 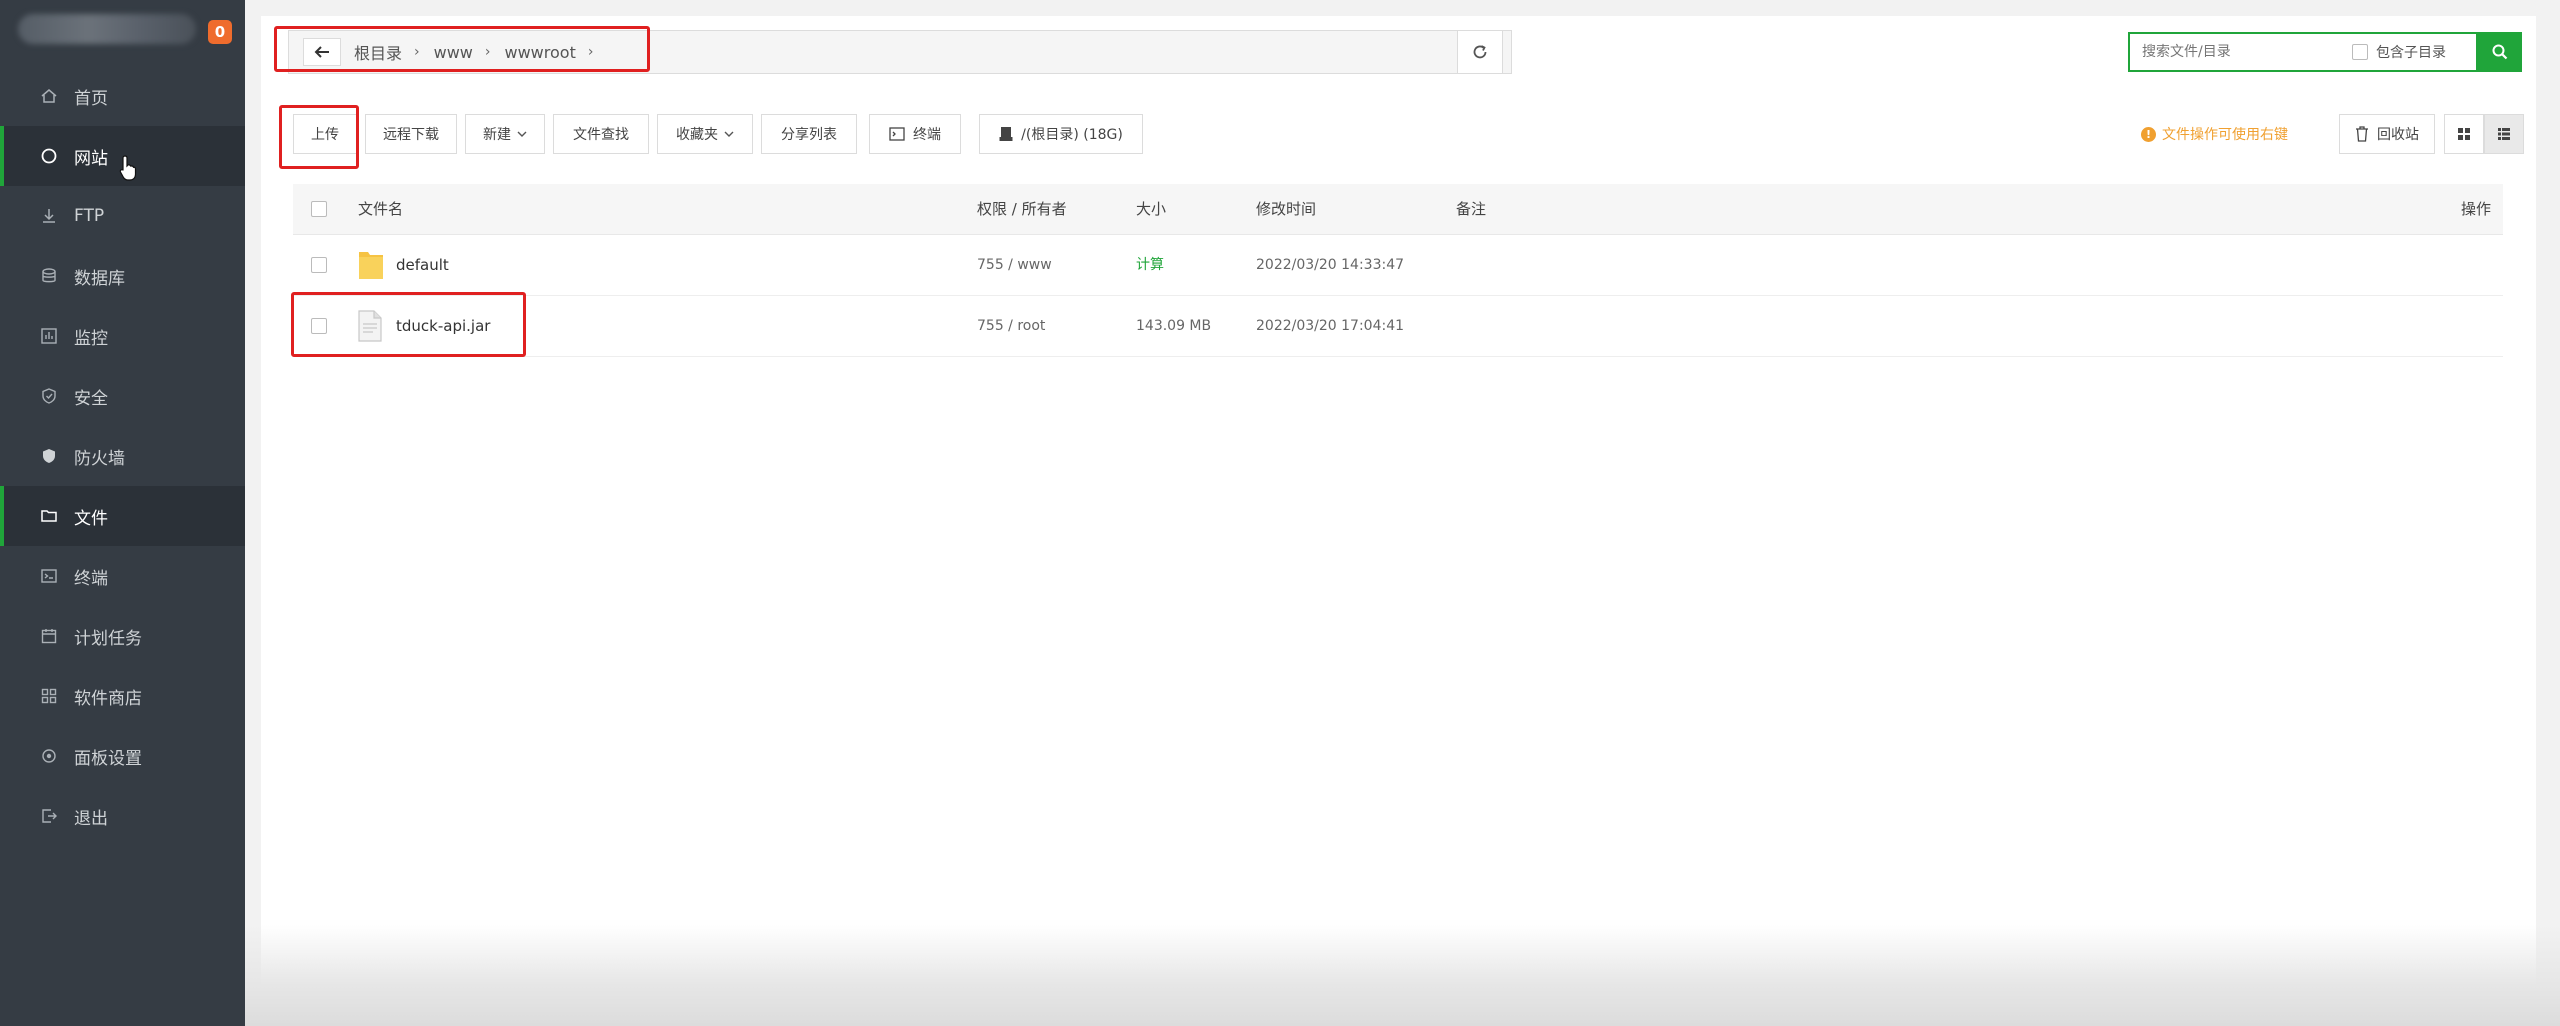 I want to click on col-name-header: 文件名, so click(x=380, y=209).